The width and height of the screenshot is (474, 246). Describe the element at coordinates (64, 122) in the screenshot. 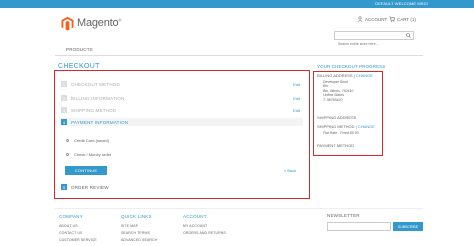

I see `step-number: 4` at that location.